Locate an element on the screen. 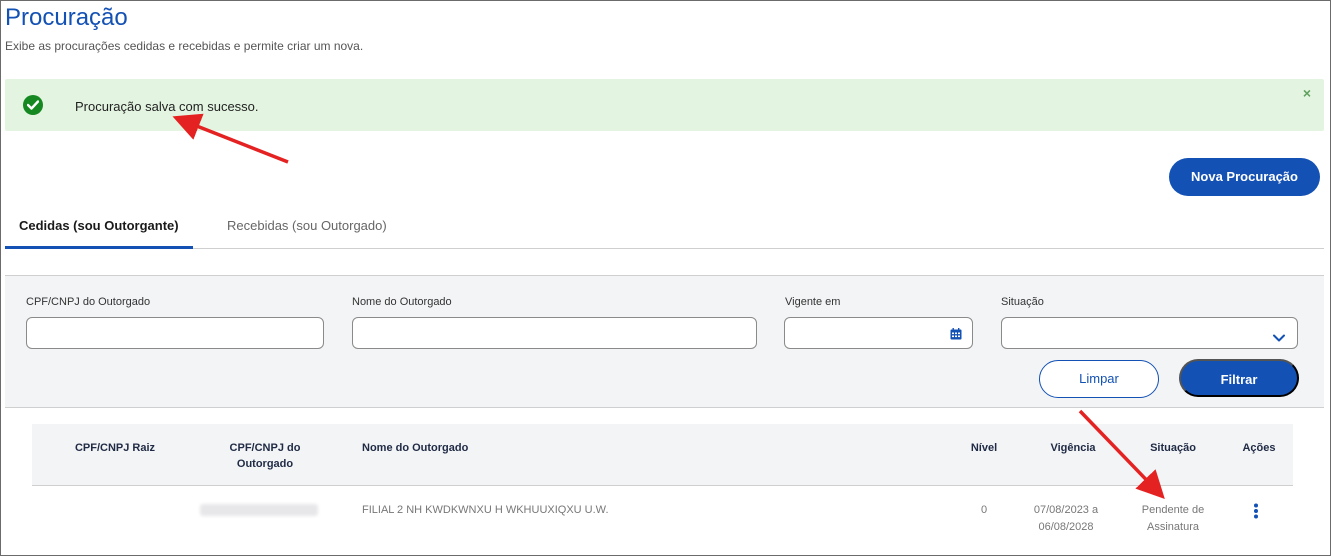  col-cpf-cnpj-raiz: CPF/CNPJ Raiz is located at coordinates (115, 448).